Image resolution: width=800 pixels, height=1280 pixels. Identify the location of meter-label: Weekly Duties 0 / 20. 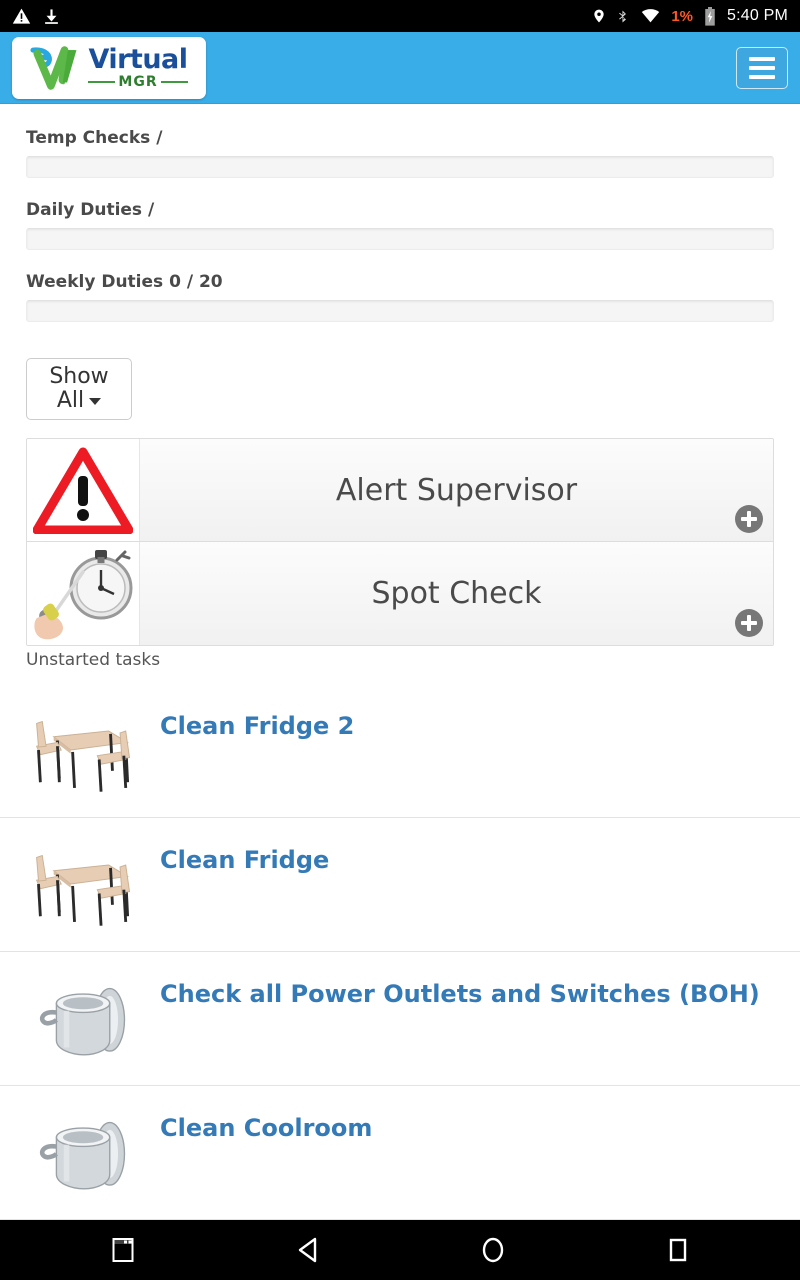
(124, 282).